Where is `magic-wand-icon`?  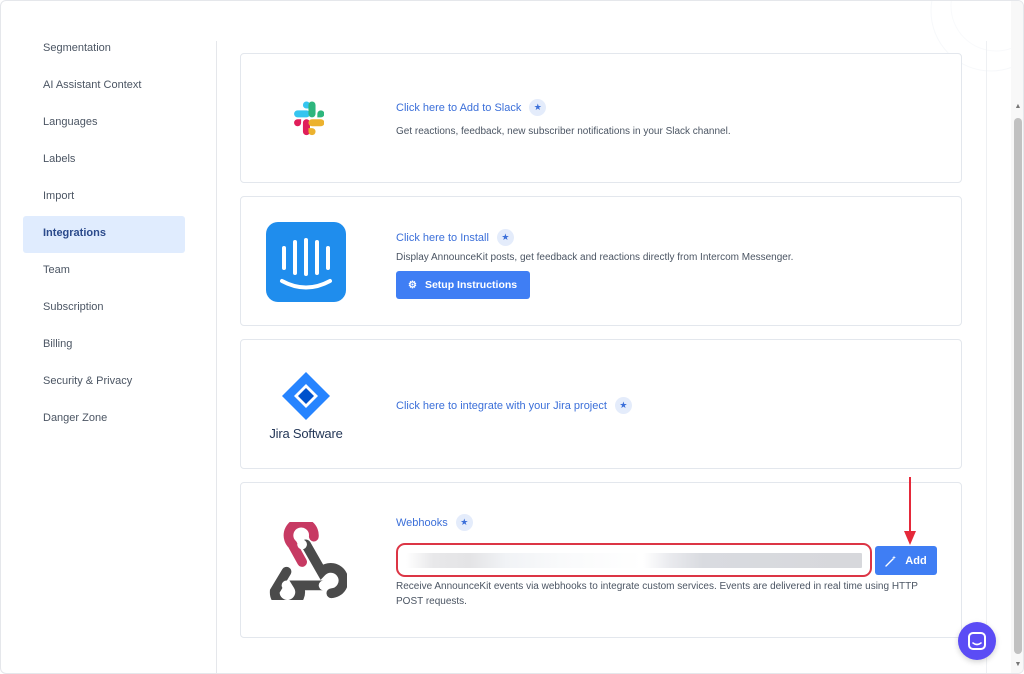
magic-wand-icon is located at coordinates (891, 561).